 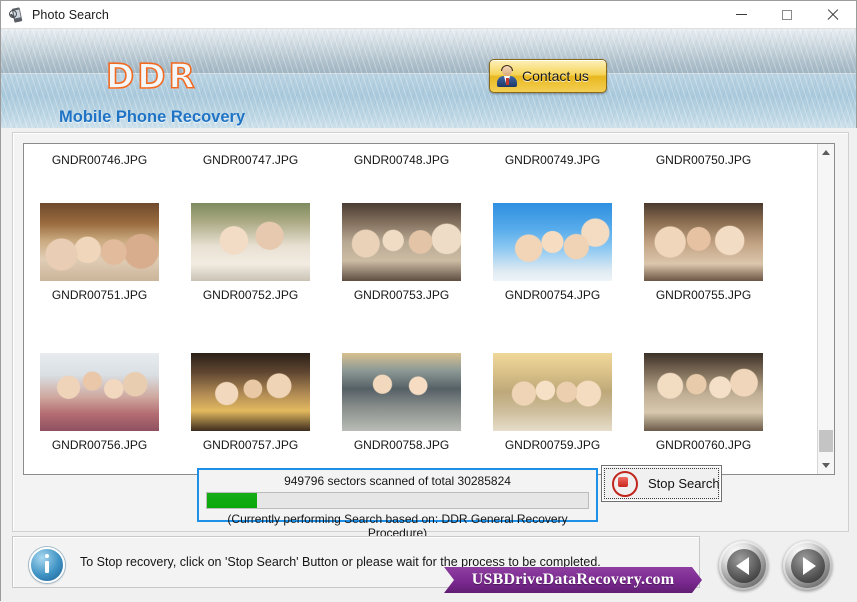 I want to click on maximize-button, so click(x=787, y=14).